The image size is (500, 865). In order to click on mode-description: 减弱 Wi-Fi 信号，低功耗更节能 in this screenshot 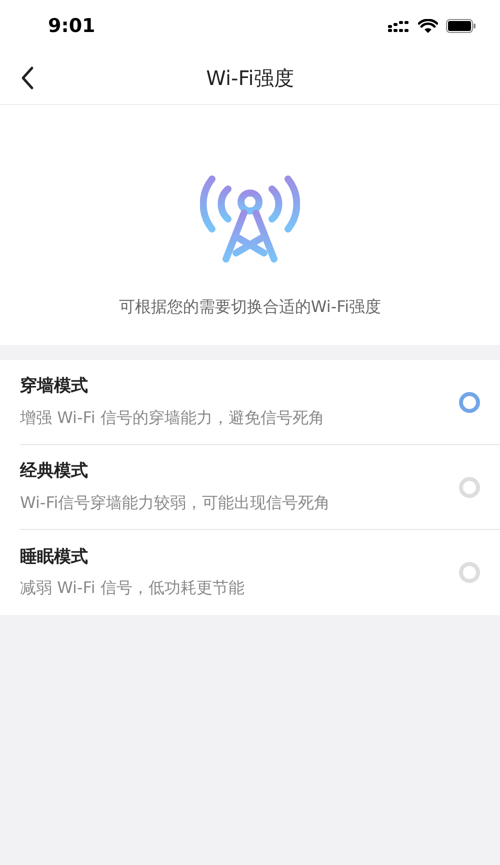, I will do `click(133, 588)`.